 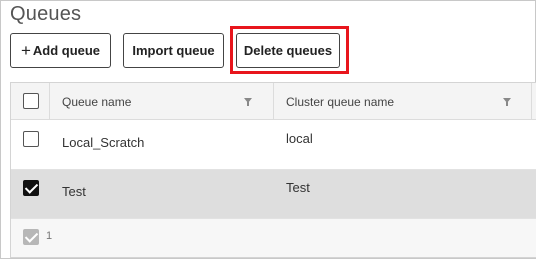 What do you see at coordinates (299, 138) in the screenshot?
I see `cluster-queue-name-cell: local` at bounding box center [299, 138].